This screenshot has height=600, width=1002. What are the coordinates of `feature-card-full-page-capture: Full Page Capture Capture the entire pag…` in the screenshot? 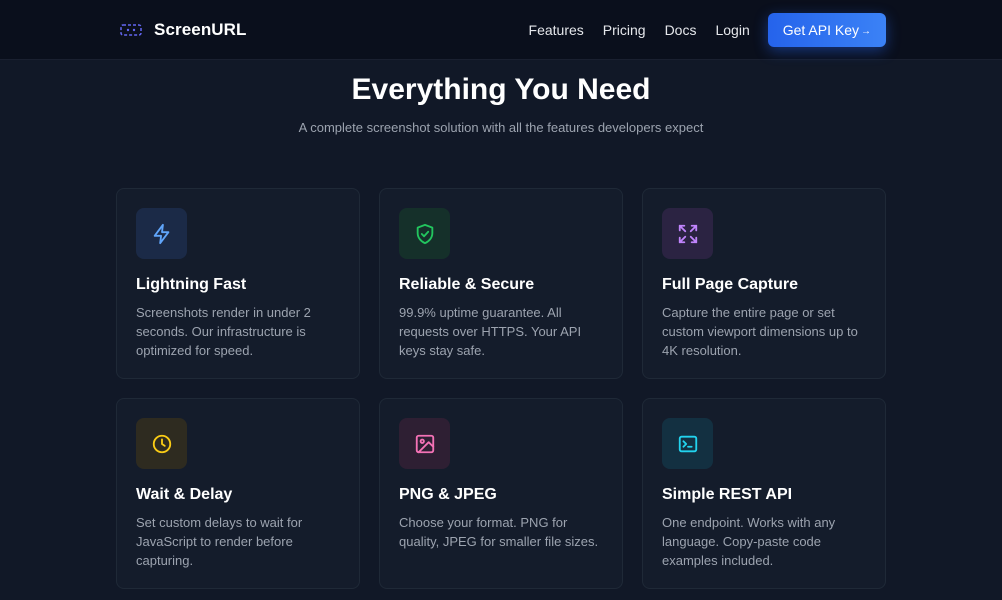 It's located at (764, 283).